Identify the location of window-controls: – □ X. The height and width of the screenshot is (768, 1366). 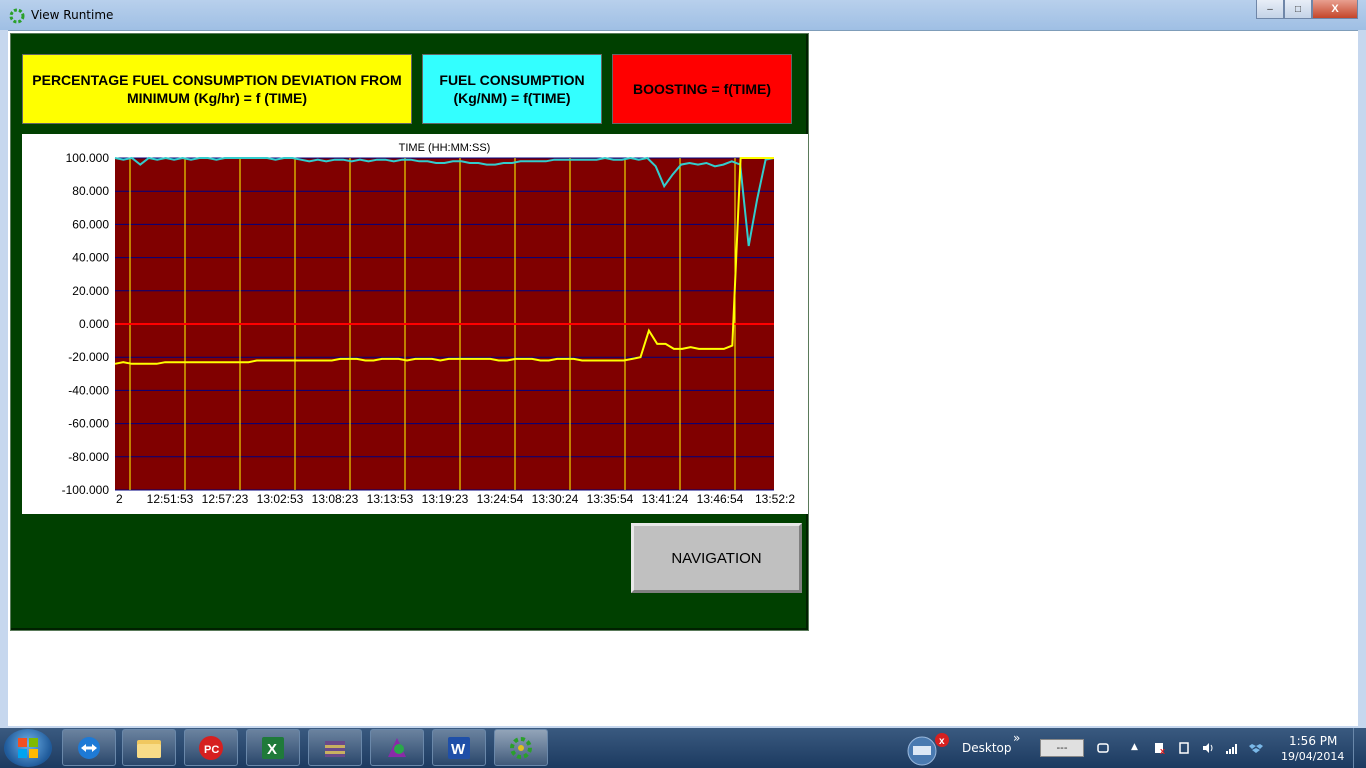
(1307, 10).